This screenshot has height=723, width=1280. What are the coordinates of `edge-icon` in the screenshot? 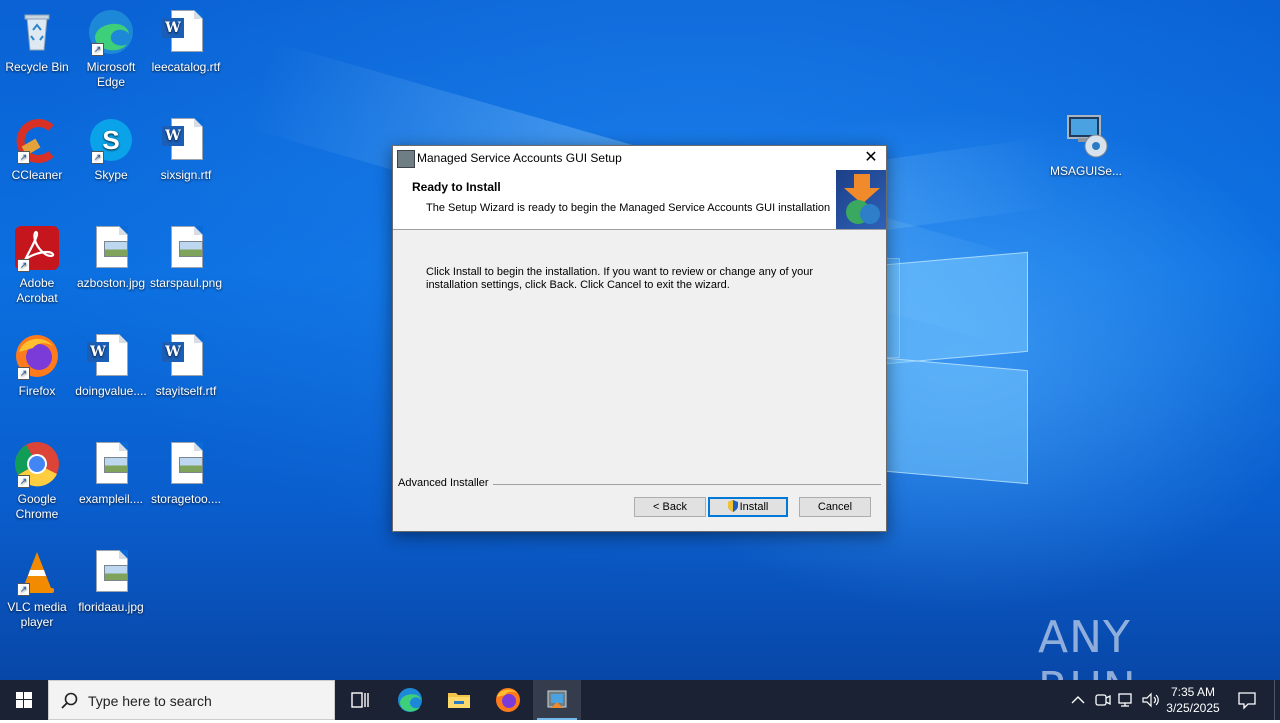 It's located at (410, 700).